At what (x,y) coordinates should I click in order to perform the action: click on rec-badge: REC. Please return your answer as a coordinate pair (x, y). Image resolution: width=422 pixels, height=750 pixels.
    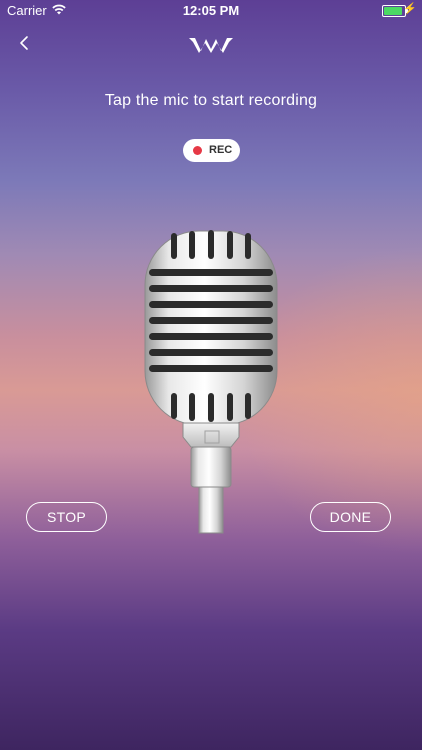
    Looking at the image, I should click on (211, 150).